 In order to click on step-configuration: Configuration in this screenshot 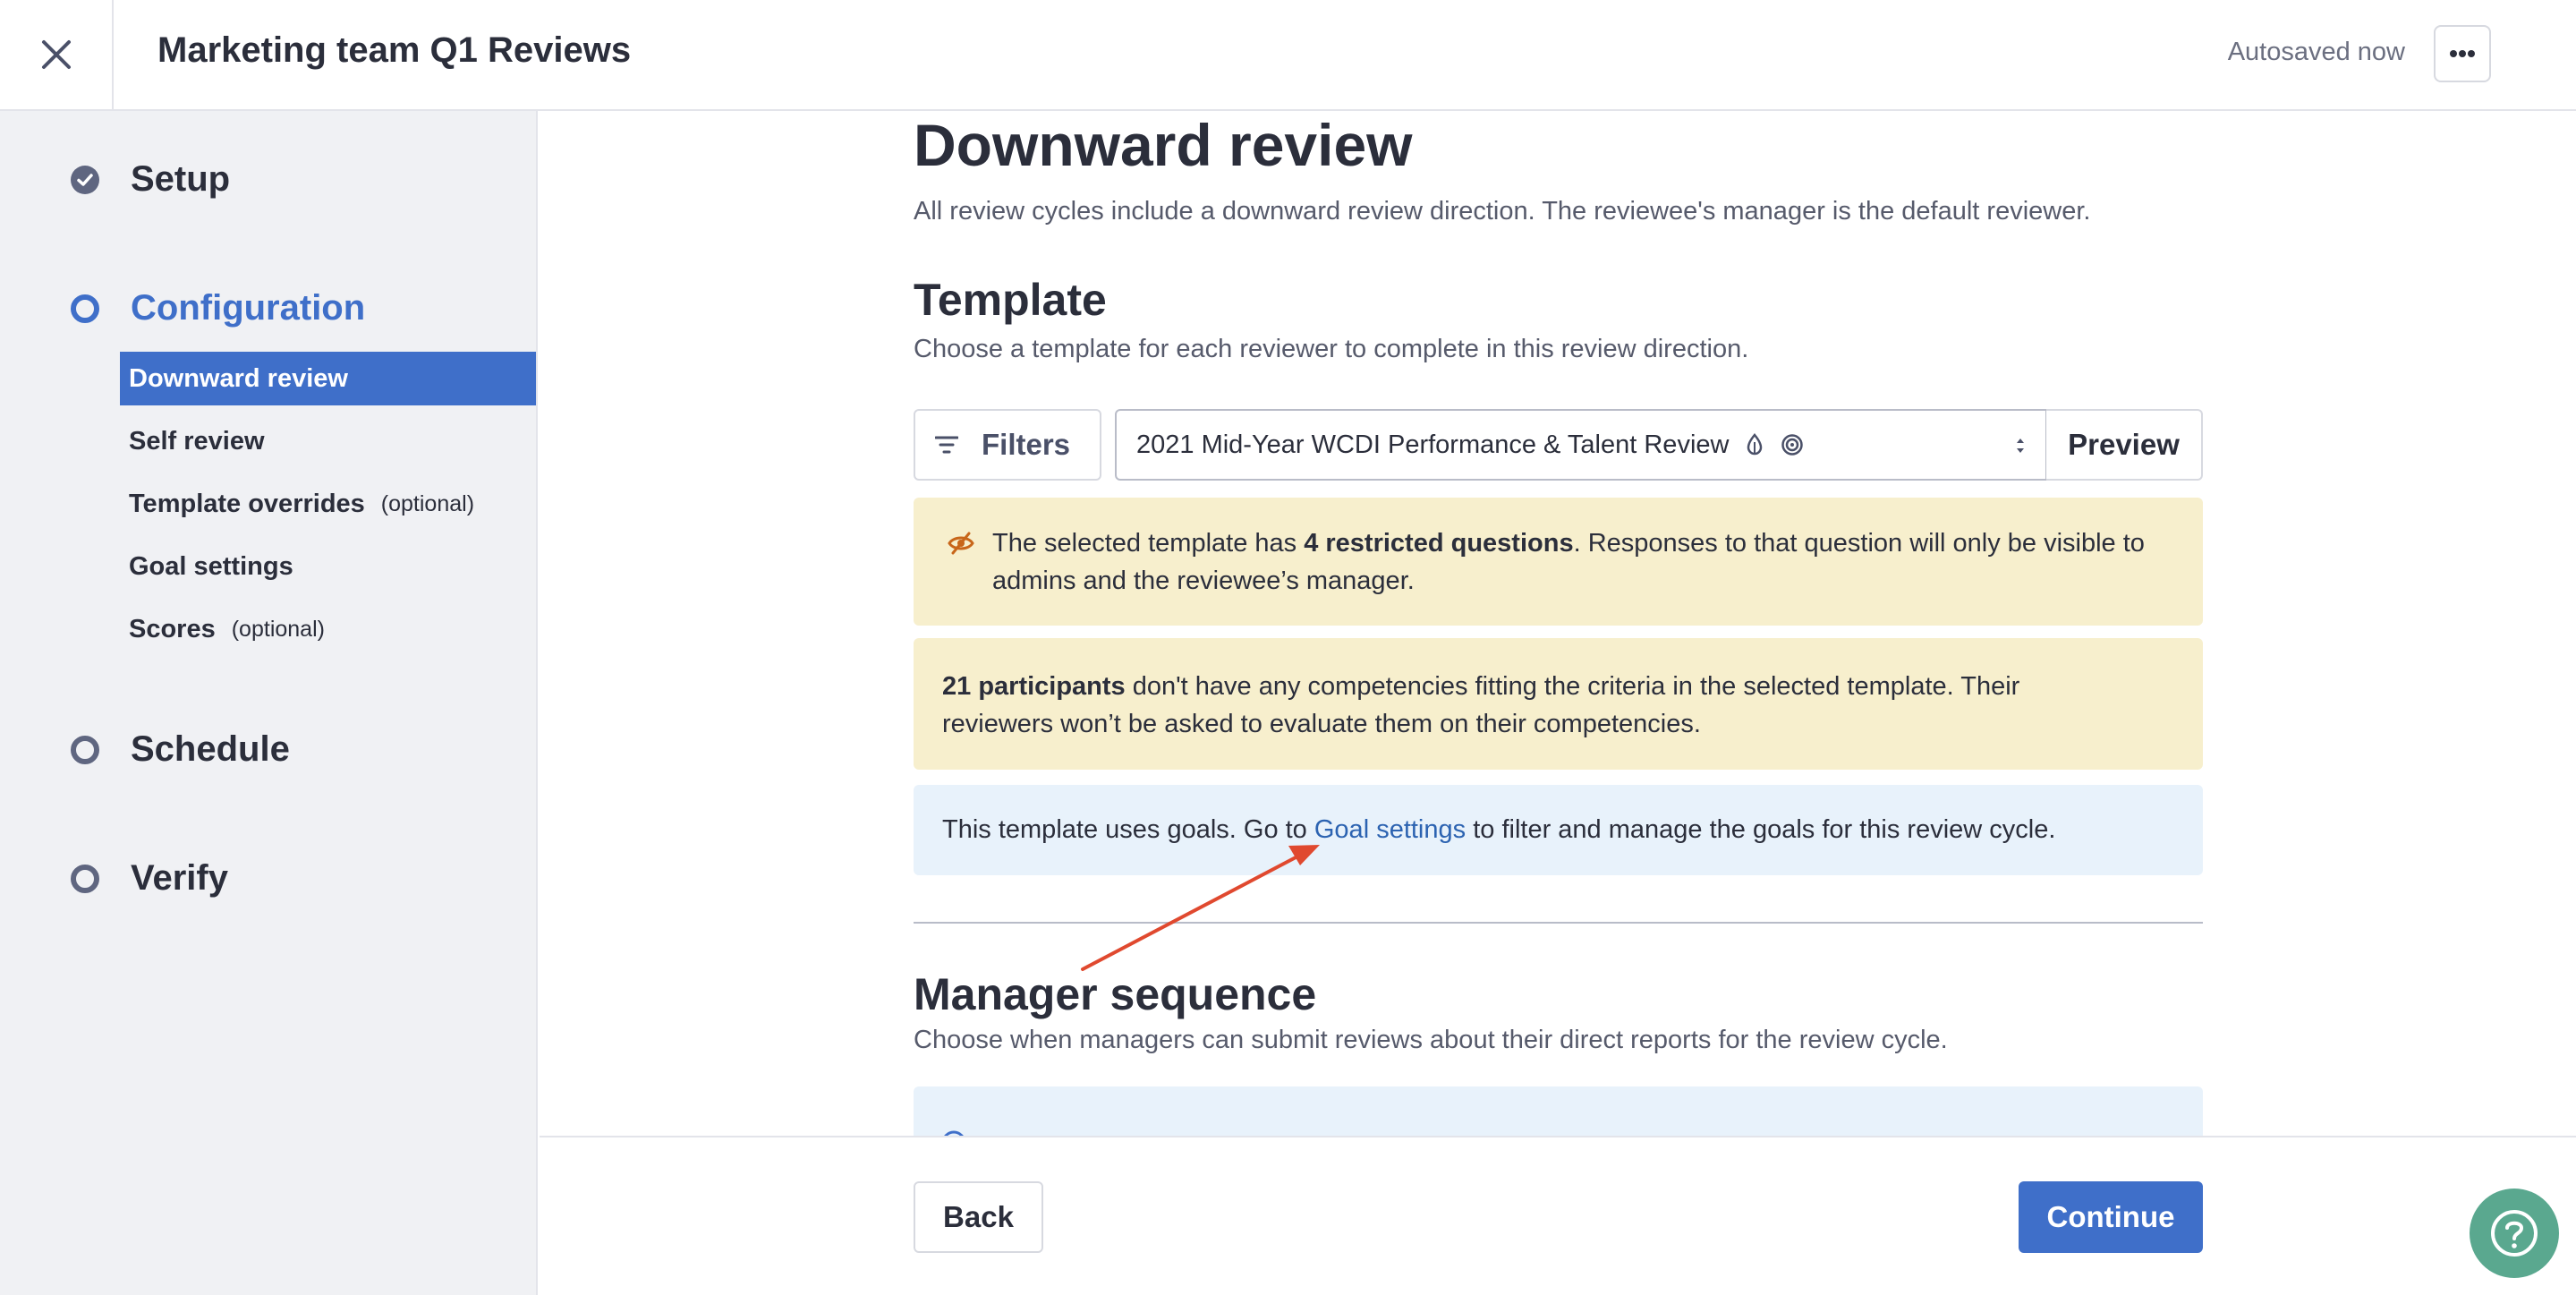, I will do `click(217, 308)`.